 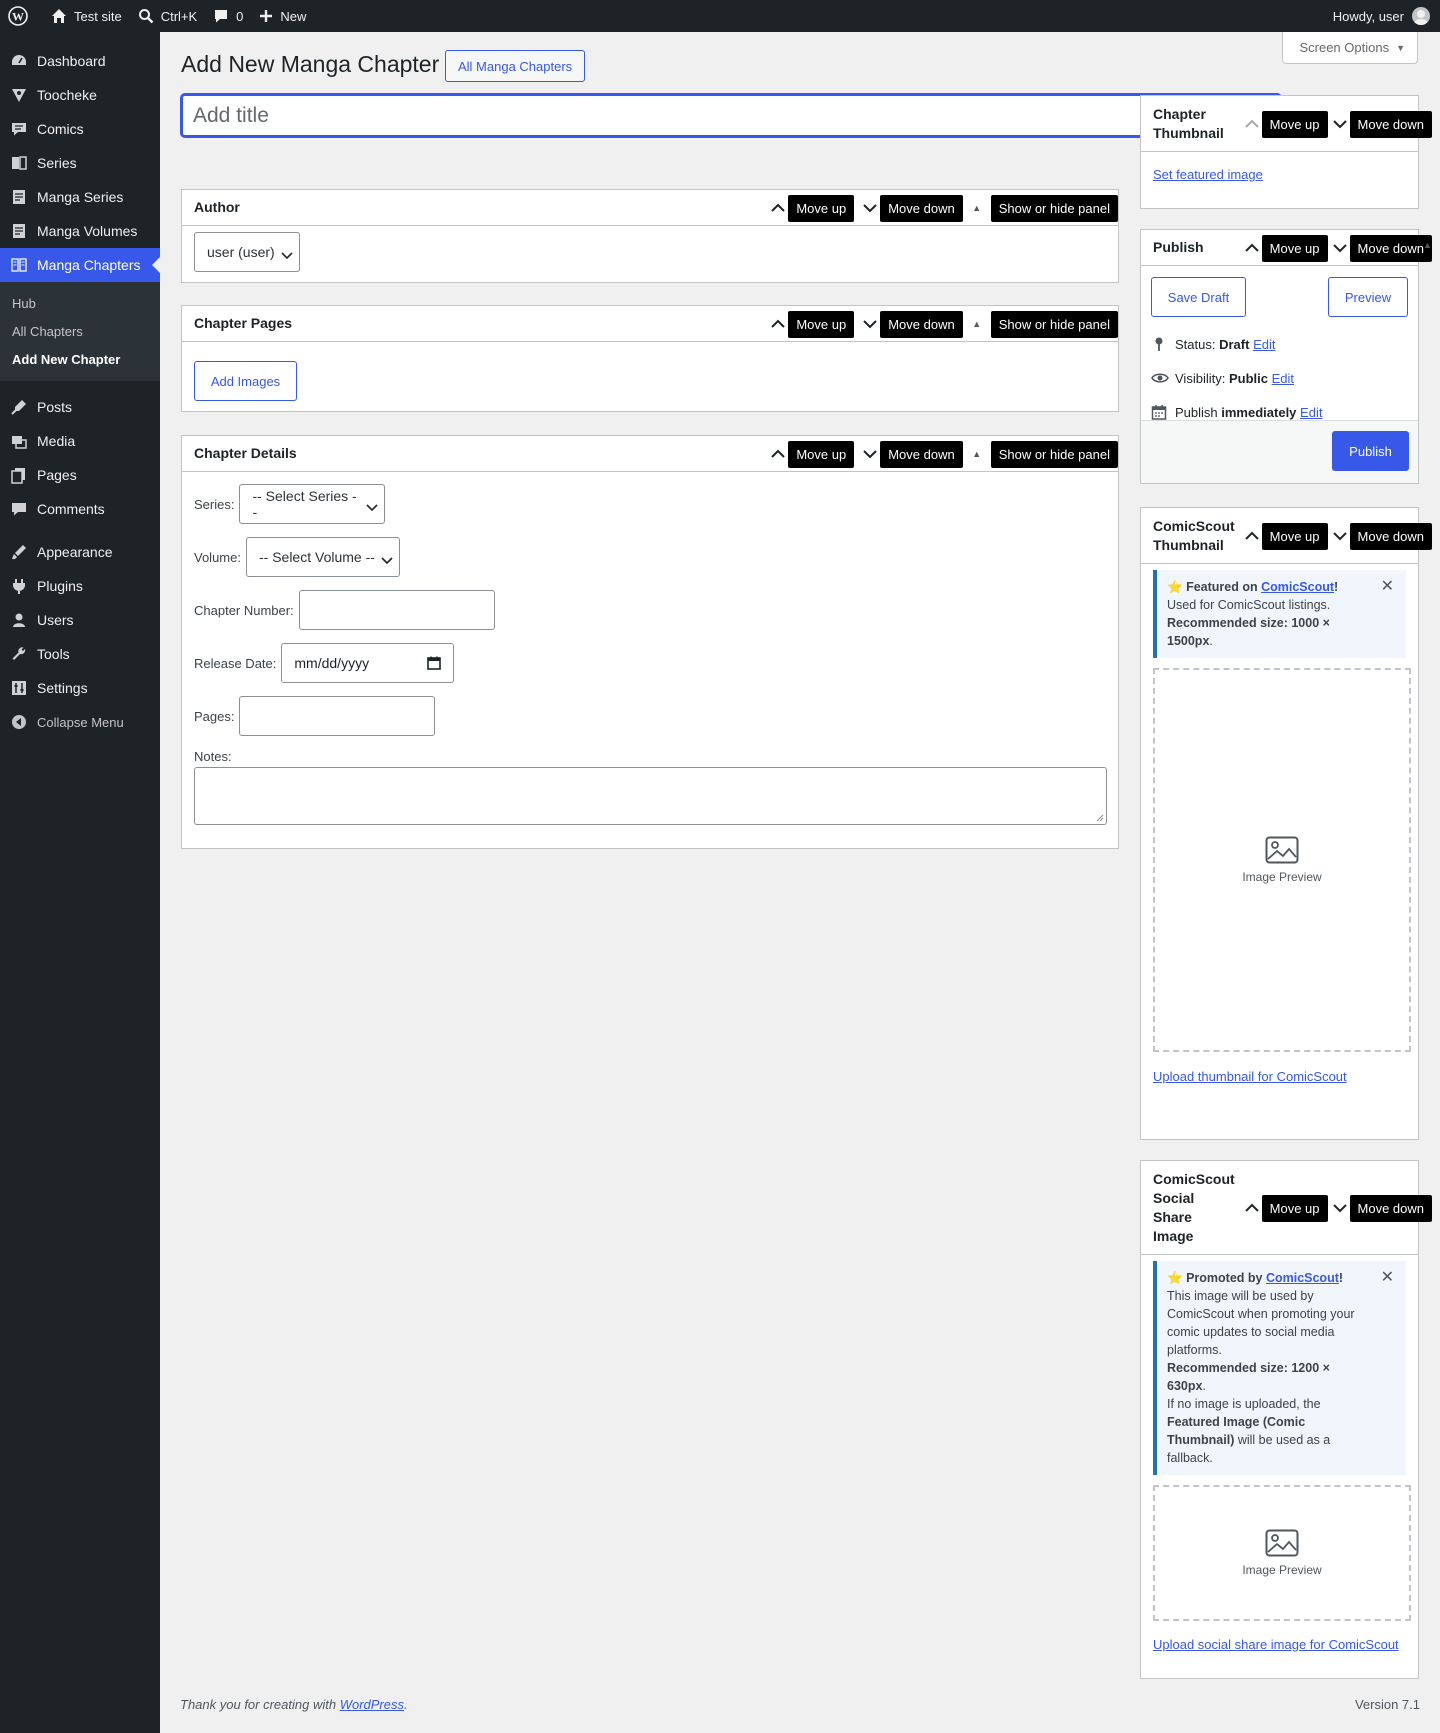 I want to click on settings-icon, so click(x=19, y=688).